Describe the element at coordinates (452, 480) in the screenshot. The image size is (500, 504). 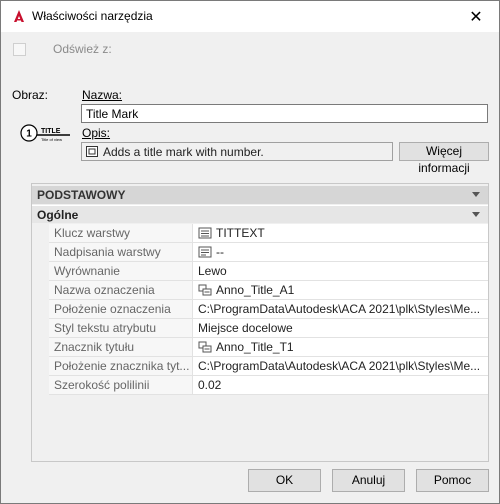
I see `help-button: Pomoc` at that location.